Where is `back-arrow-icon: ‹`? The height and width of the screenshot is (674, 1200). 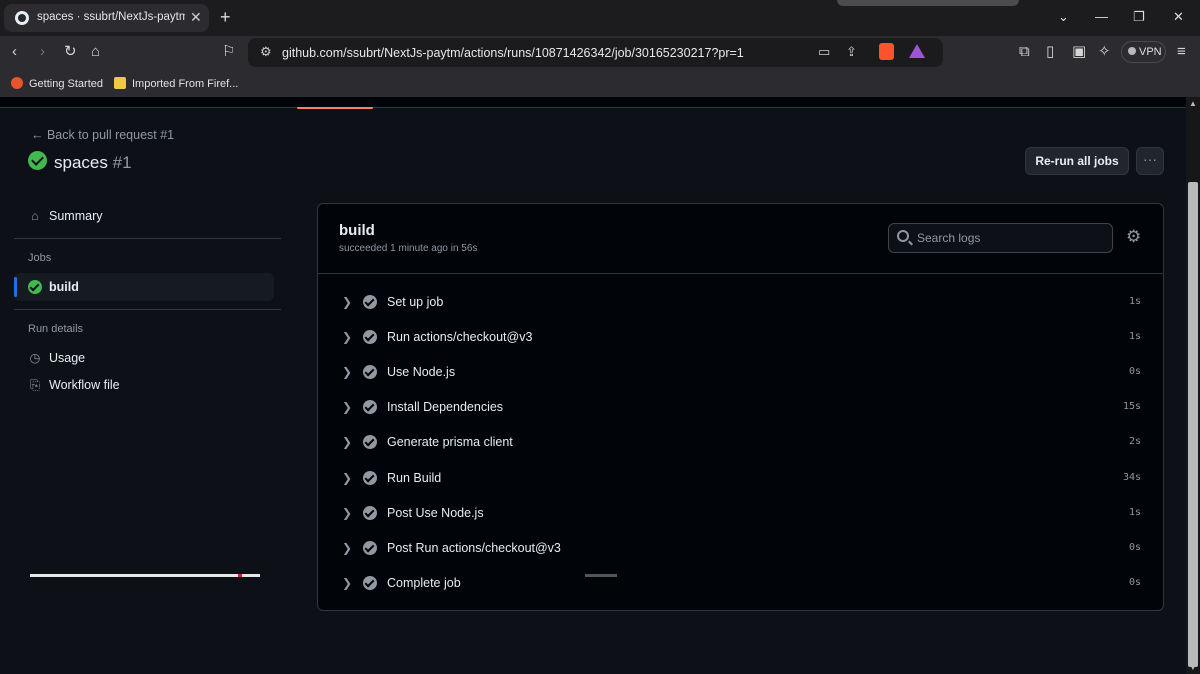
back-arrow-icon: ‹ is located at coordinates (14, 52).